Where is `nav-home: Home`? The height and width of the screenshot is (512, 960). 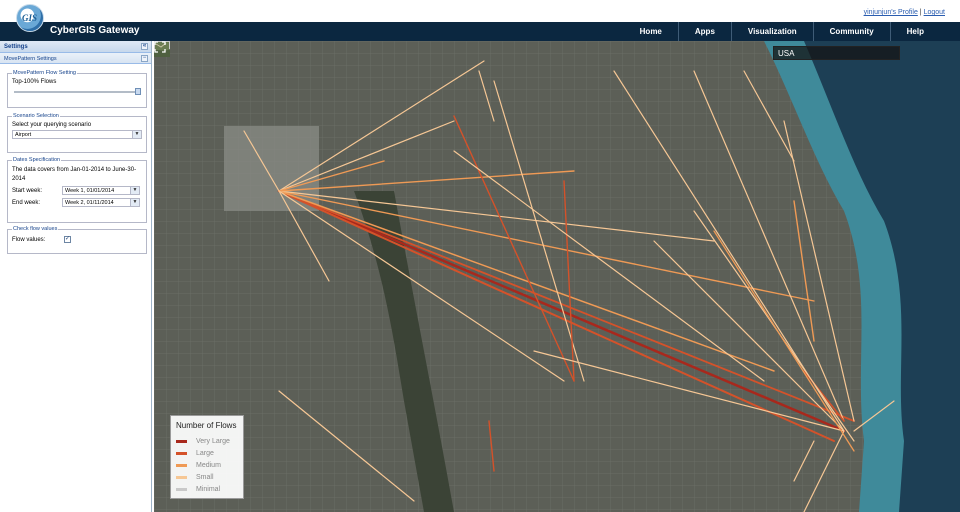 nav-home: Home is located at coordinates (651, 31).